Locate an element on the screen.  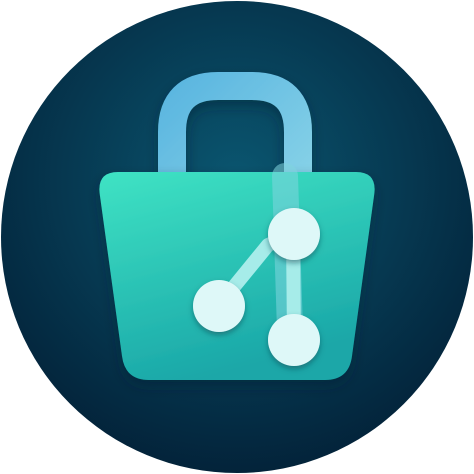
branch-node-top is located at coordinates (294, 234).